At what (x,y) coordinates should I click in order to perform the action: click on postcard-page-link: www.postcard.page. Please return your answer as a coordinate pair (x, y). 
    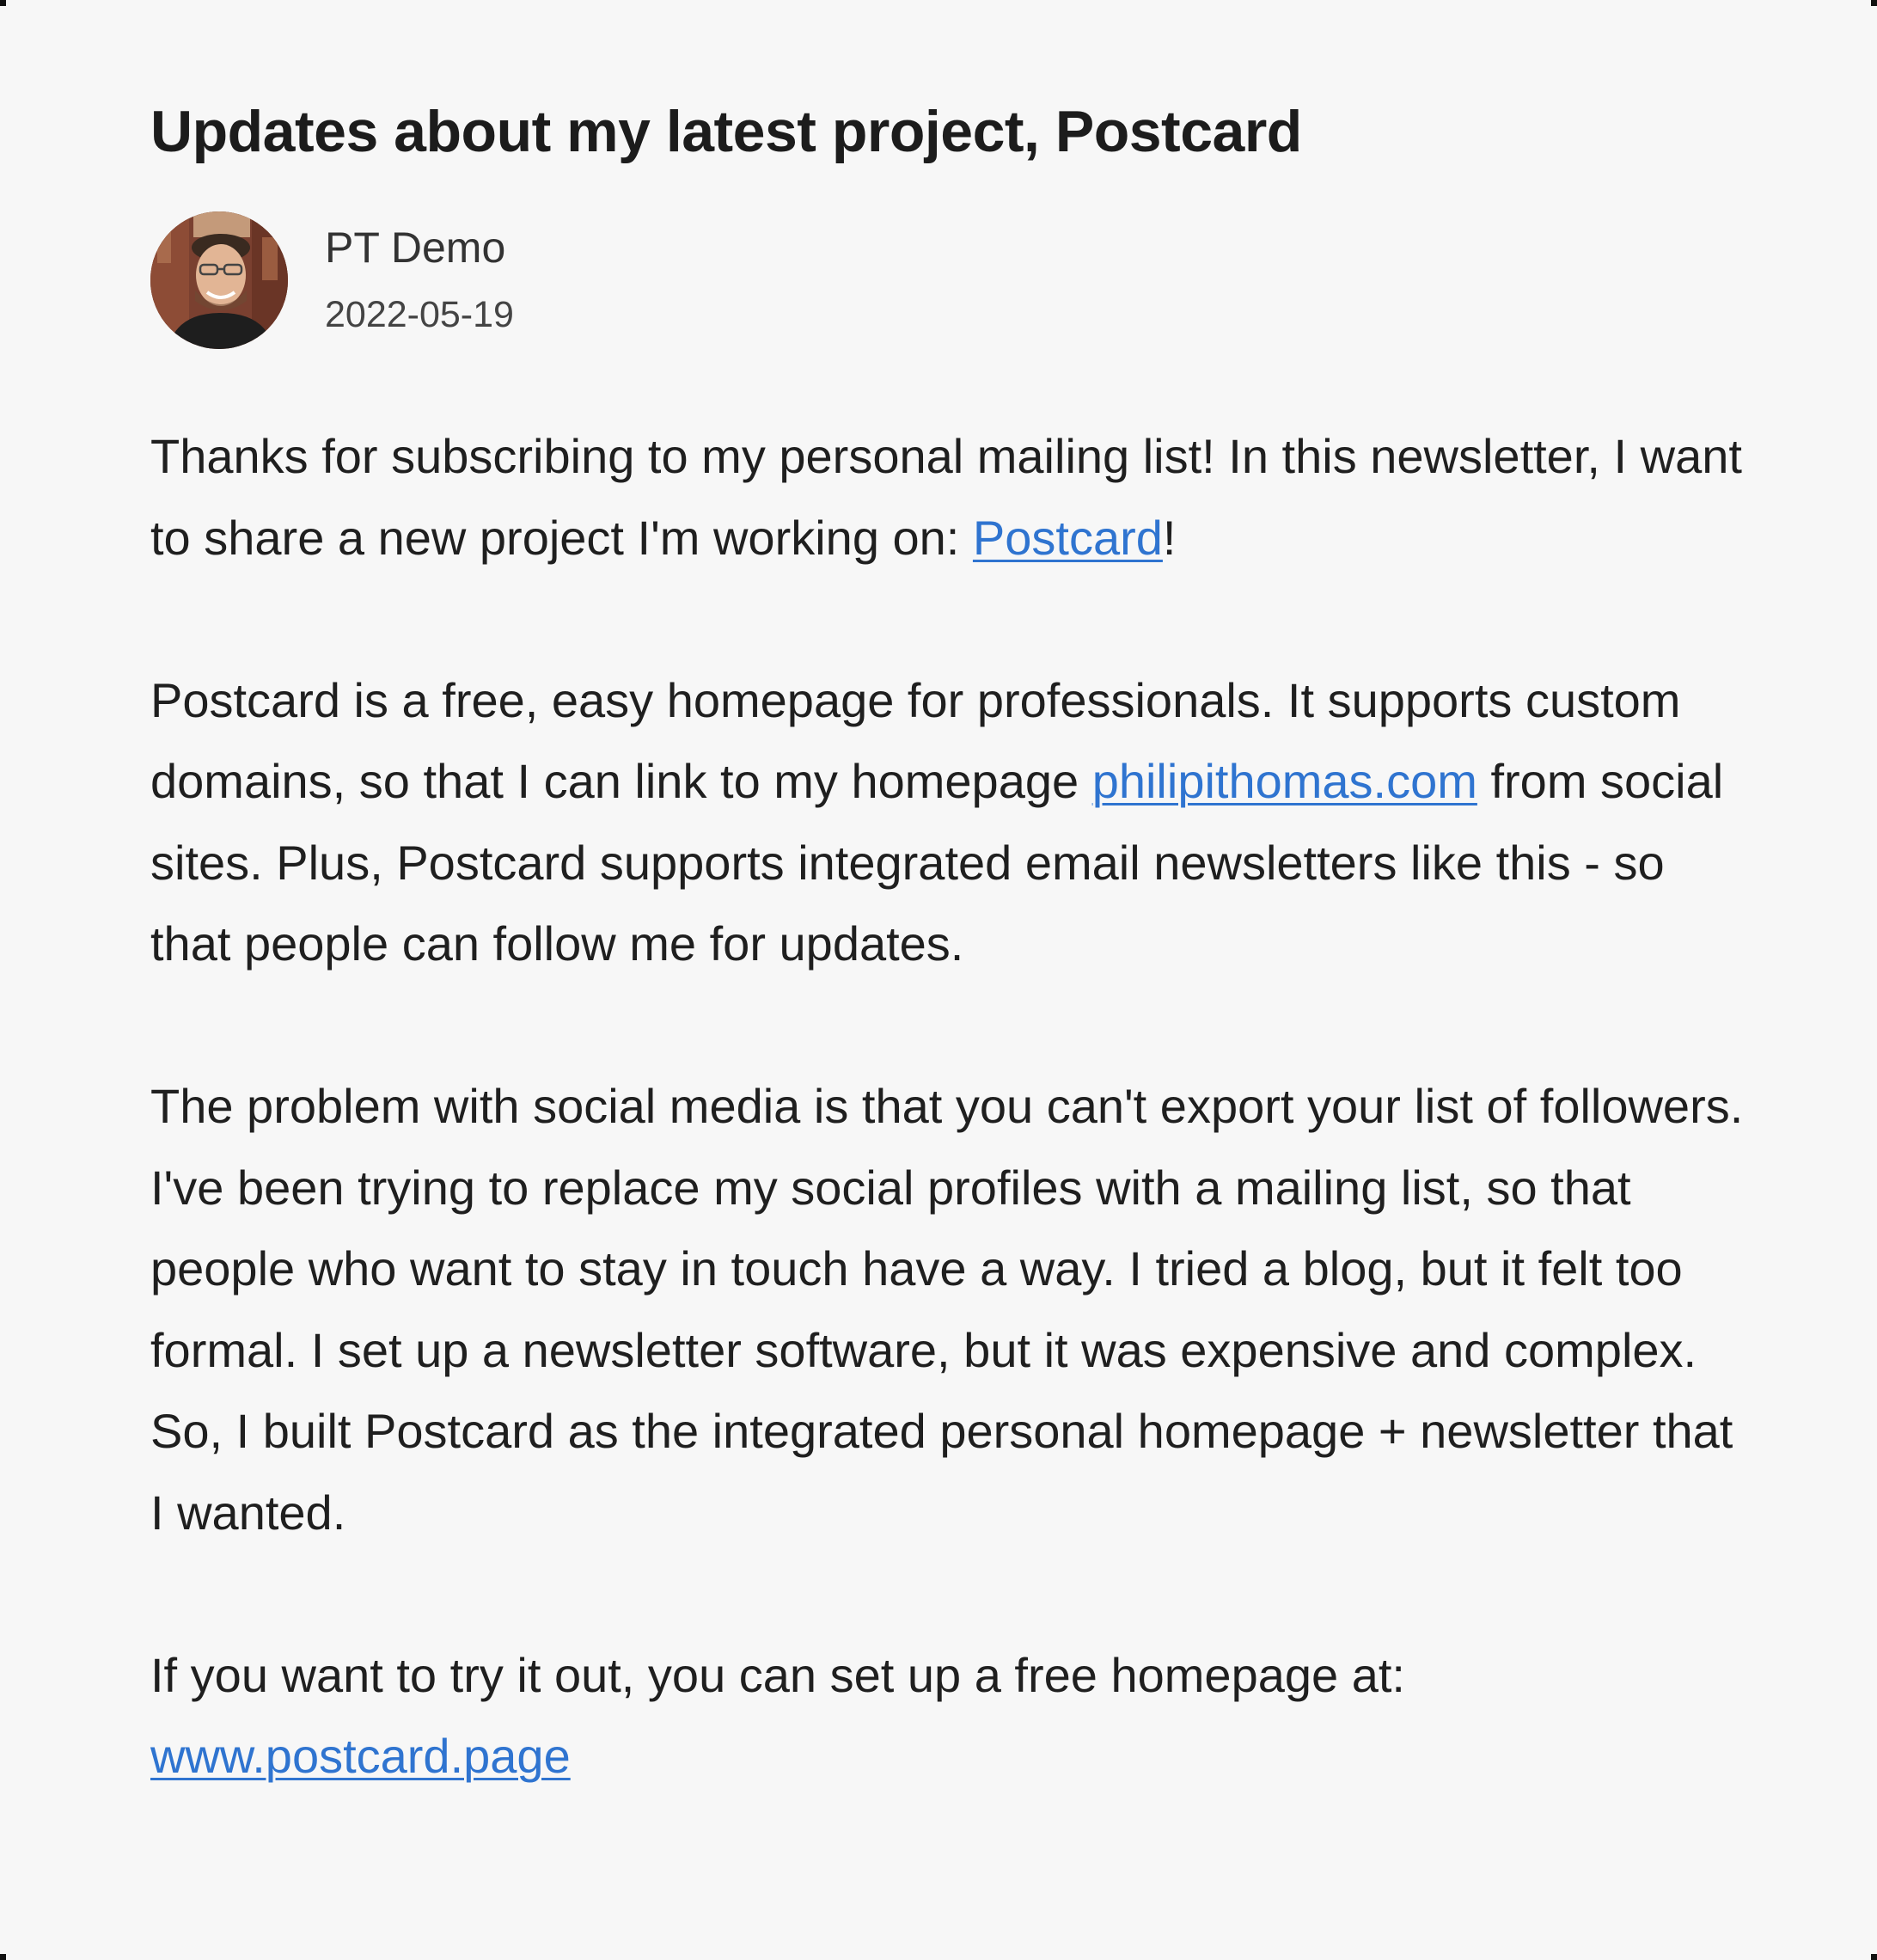
    Looking at the image, I should click on (360, 1756).